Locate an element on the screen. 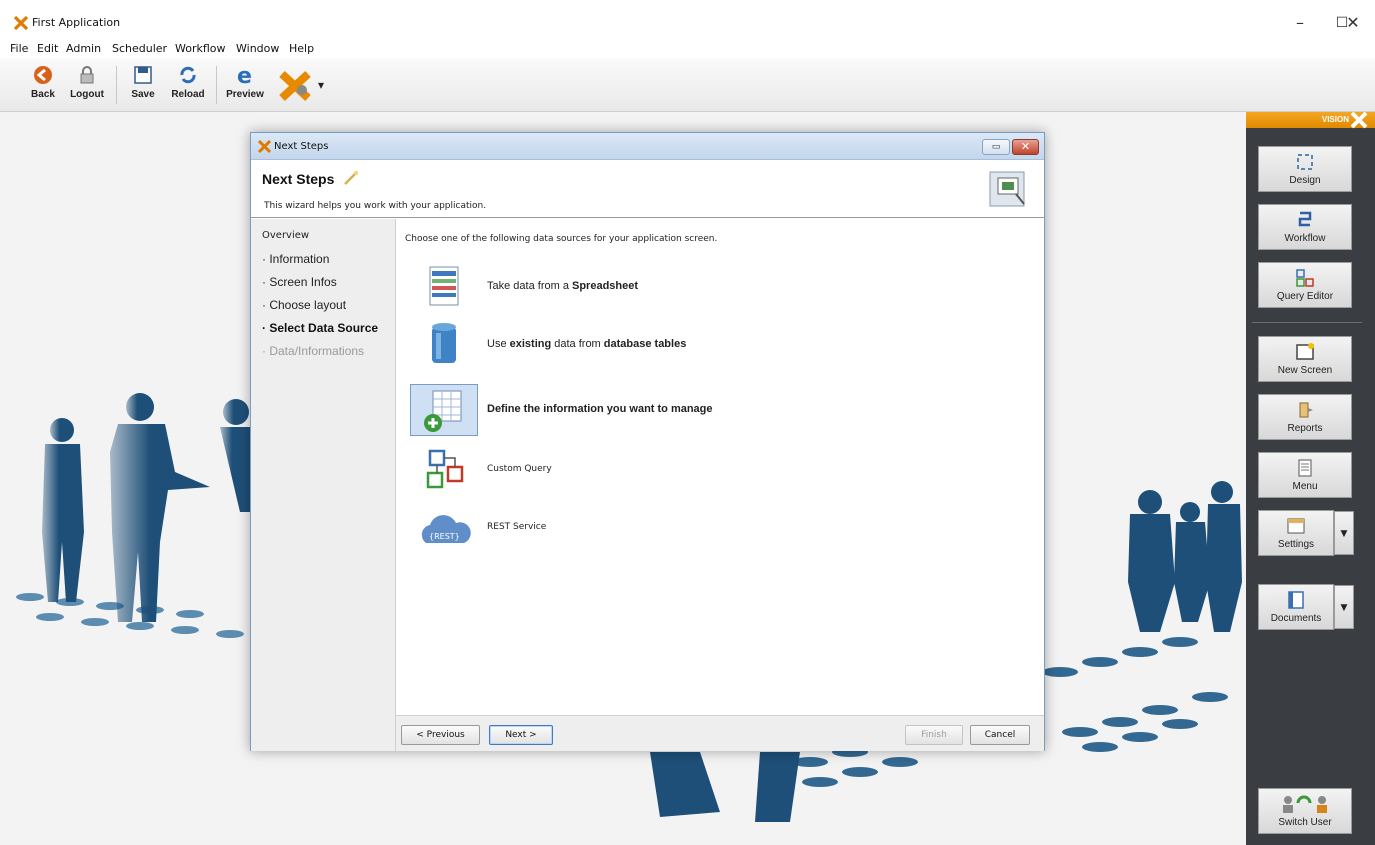  toolbar: Back Logout Save Reload e Preview ▾ is located at coordinates (687, 85).